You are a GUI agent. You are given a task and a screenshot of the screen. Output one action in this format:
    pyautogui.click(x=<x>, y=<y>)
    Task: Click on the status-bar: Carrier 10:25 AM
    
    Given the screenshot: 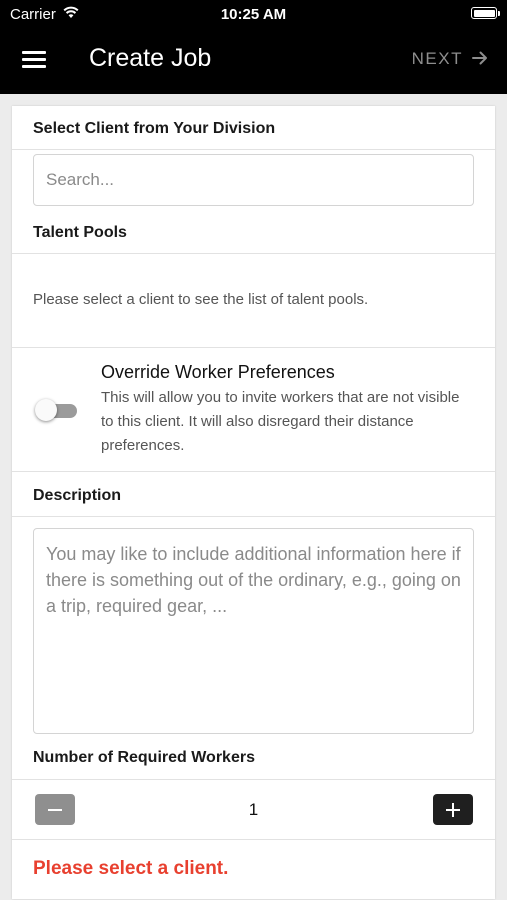 What is the action you would take?
    pyautogui.click(x=253, y=14)
    